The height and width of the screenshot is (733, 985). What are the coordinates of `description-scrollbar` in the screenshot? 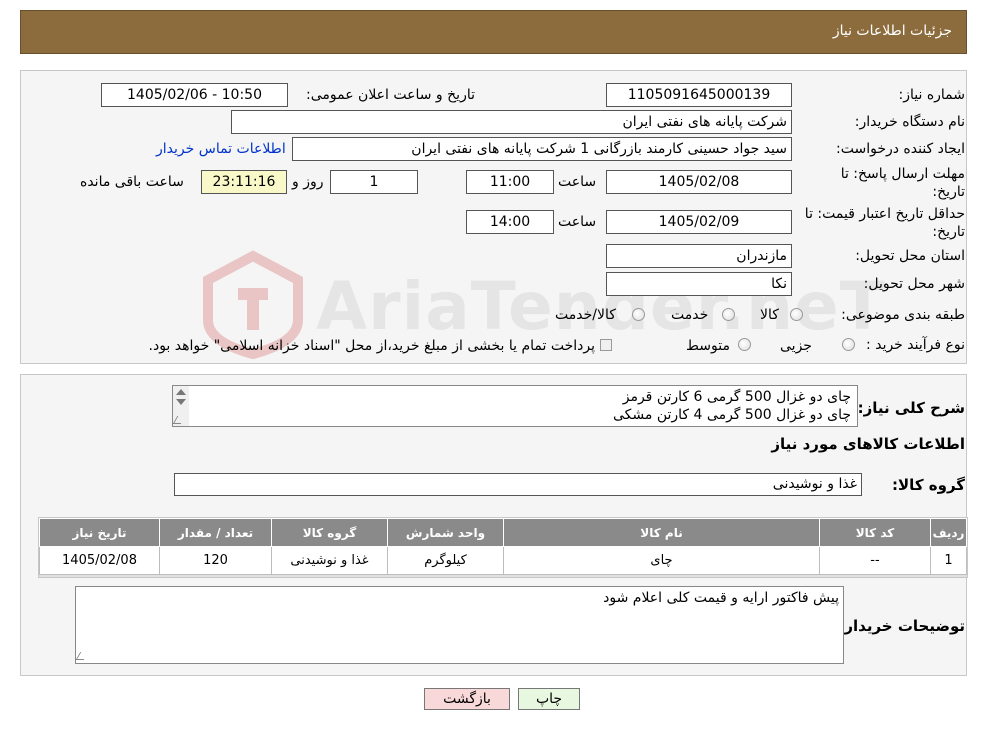 It's located at (180, 406).